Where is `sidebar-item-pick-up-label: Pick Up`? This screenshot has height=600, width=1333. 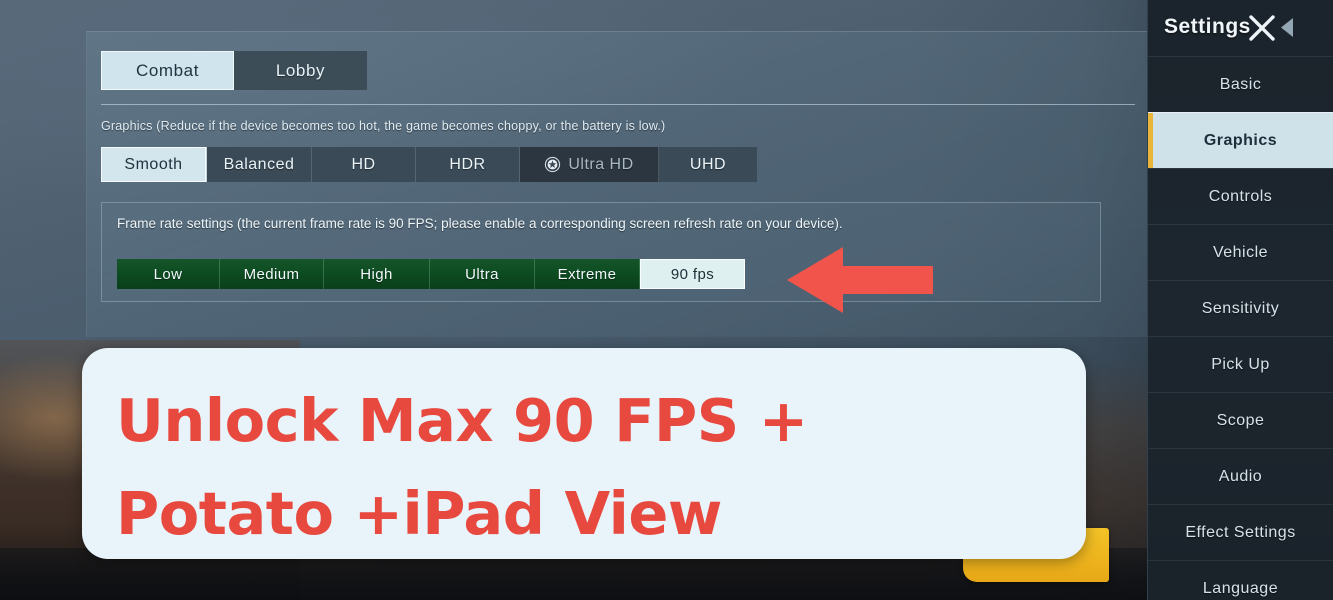 sidebar-item-pick-up-label: Pick Up is located at coordinates (1240, 364).